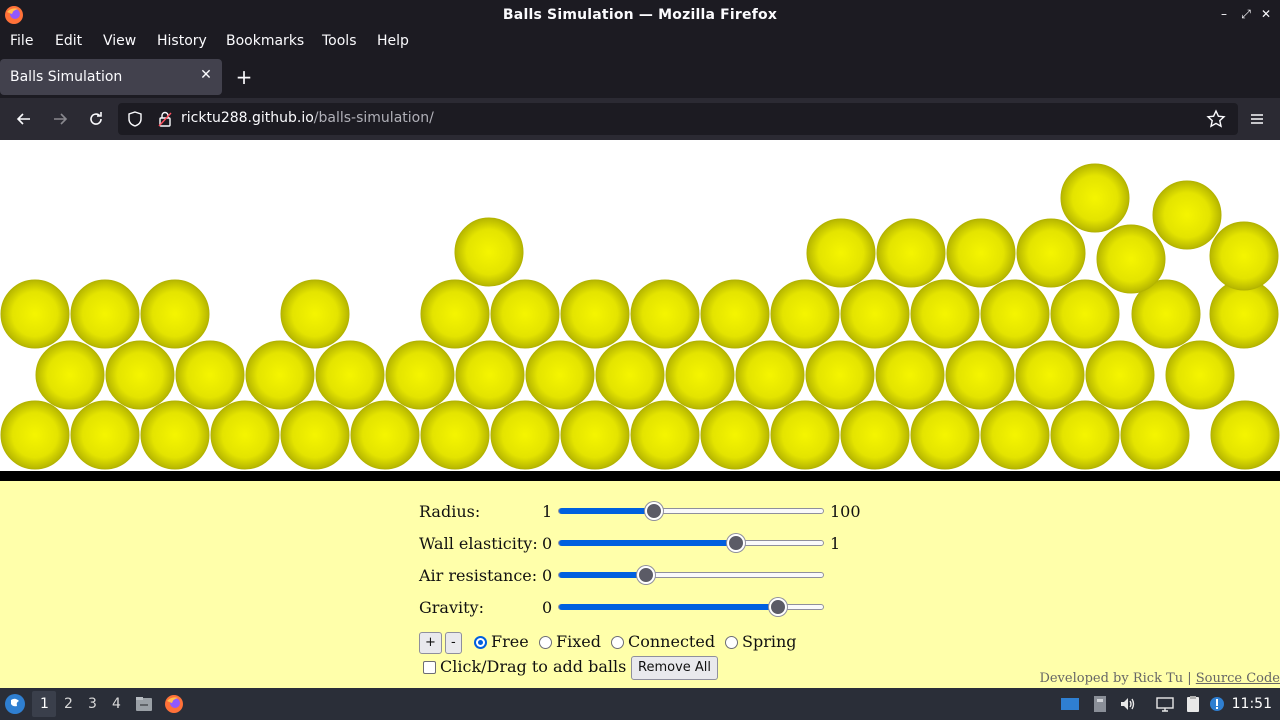 The width and height of the screenshot is (1280, 720). Describe the element at coordinates (1070, 704) in the screenshot. I see `desktop-icon` at that location.